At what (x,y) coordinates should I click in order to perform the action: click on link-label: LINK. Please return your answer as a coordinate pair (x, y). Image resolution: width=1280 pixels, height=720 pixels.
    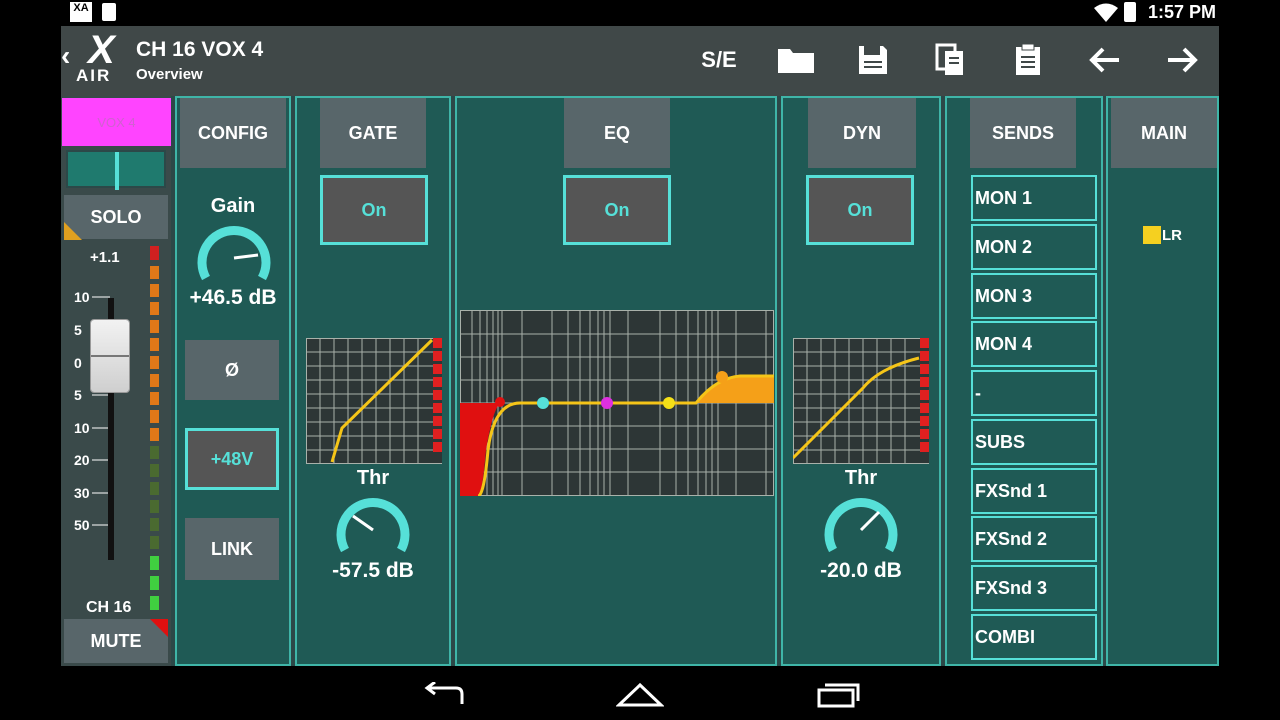
    Looking at the image, I should click on (232, 548).